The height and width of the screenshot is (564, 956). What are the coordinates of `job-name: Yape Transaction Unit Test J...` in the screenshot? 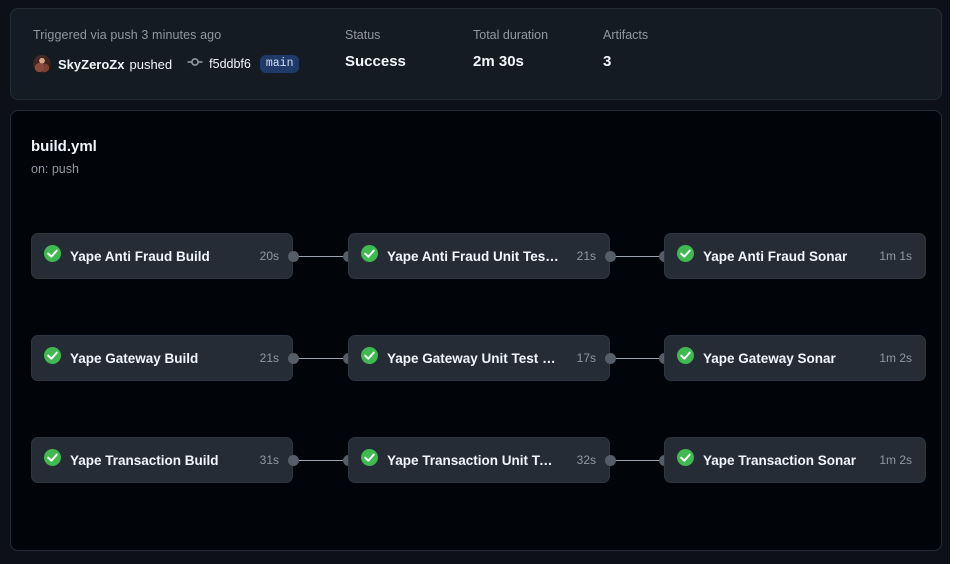 It's located at (473, 460).